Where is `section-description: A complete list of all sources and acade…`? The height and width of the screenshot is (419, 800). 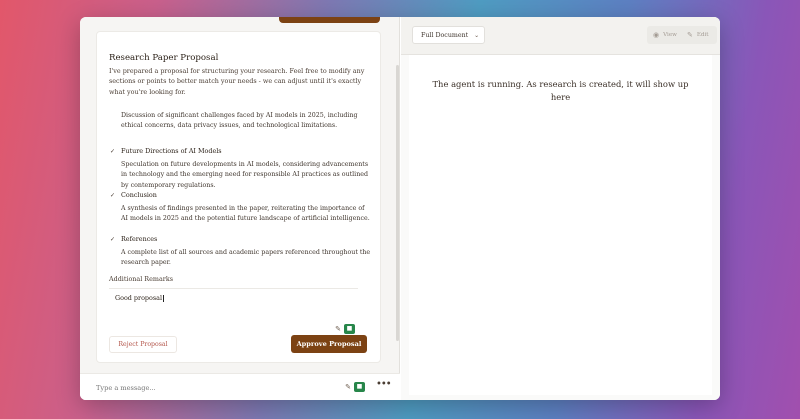 section-description: A complete list of all sources and acade… is located at coordinates (246, 258).